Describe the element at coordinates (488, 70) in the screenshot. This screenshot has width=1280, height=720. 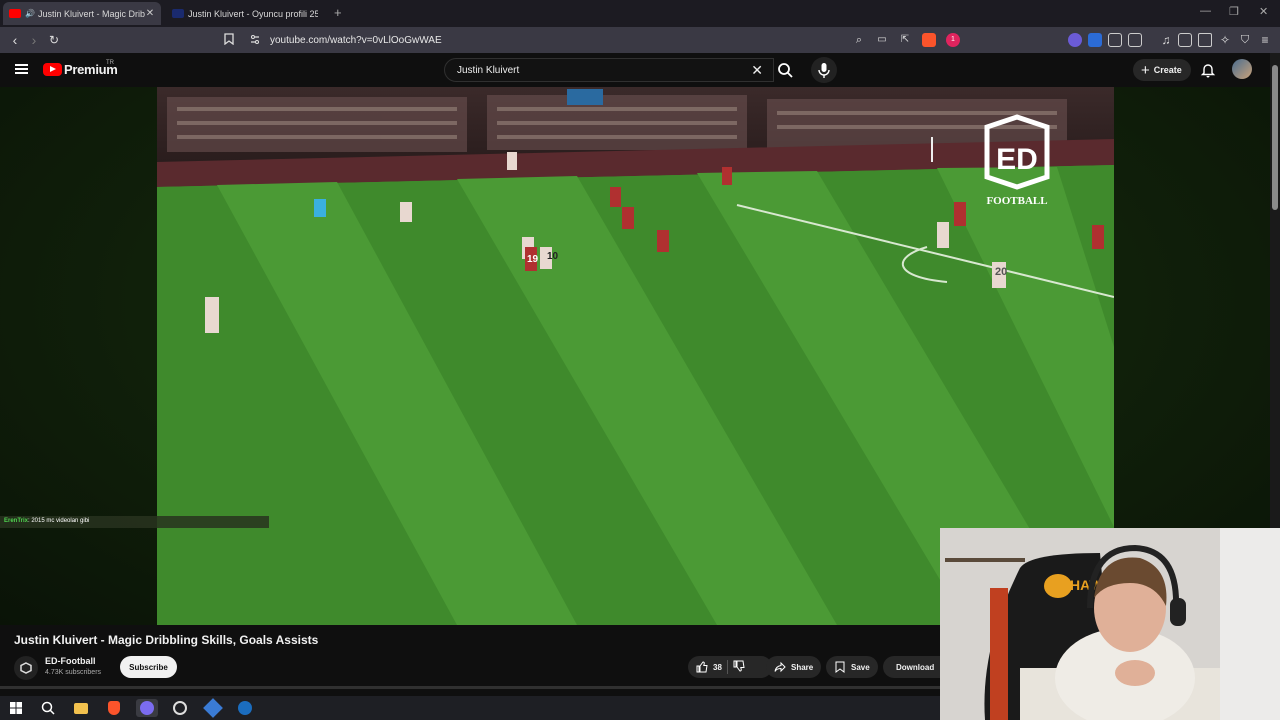
I see `search-value: Justin Kluivert` at that location.